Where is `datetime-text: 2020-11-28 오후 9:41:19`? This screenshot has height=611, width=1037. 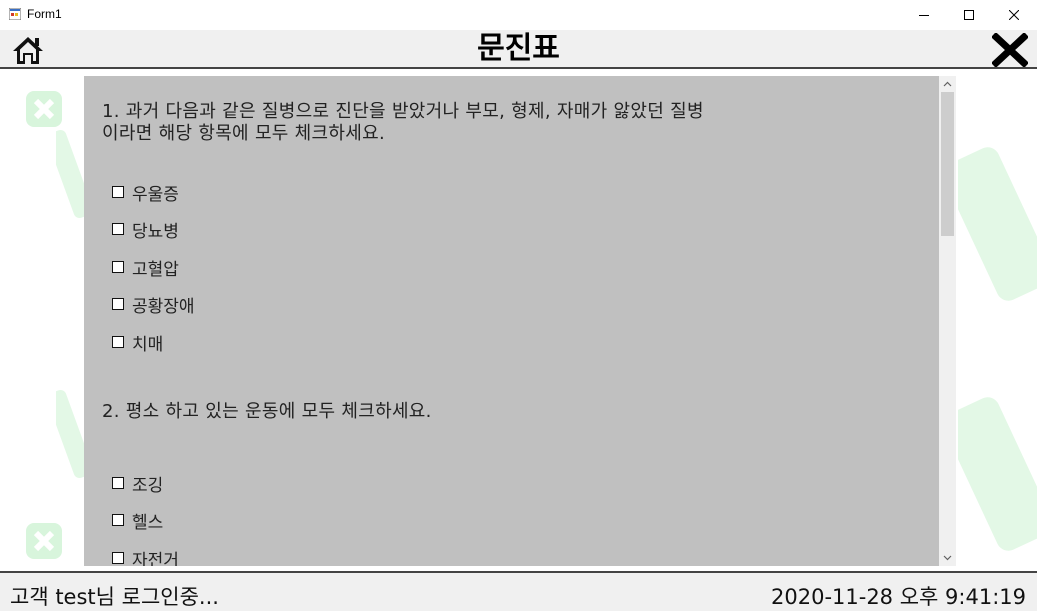
datetime-text: 2020-11-28 오후 9:41:19 is located at coordinates (898, 597).